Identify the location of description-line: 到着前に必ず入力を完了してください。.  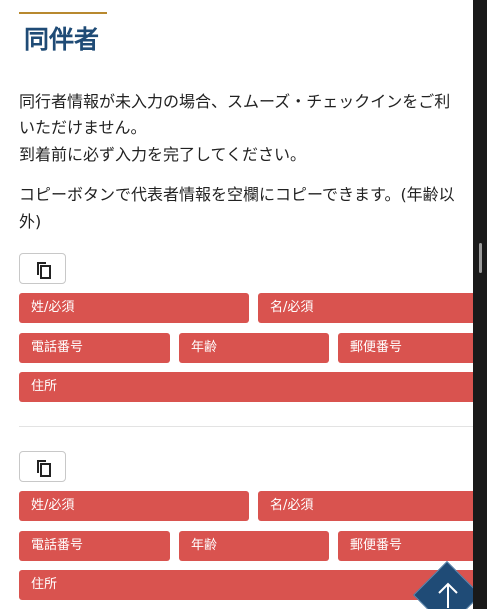
(163, 154).